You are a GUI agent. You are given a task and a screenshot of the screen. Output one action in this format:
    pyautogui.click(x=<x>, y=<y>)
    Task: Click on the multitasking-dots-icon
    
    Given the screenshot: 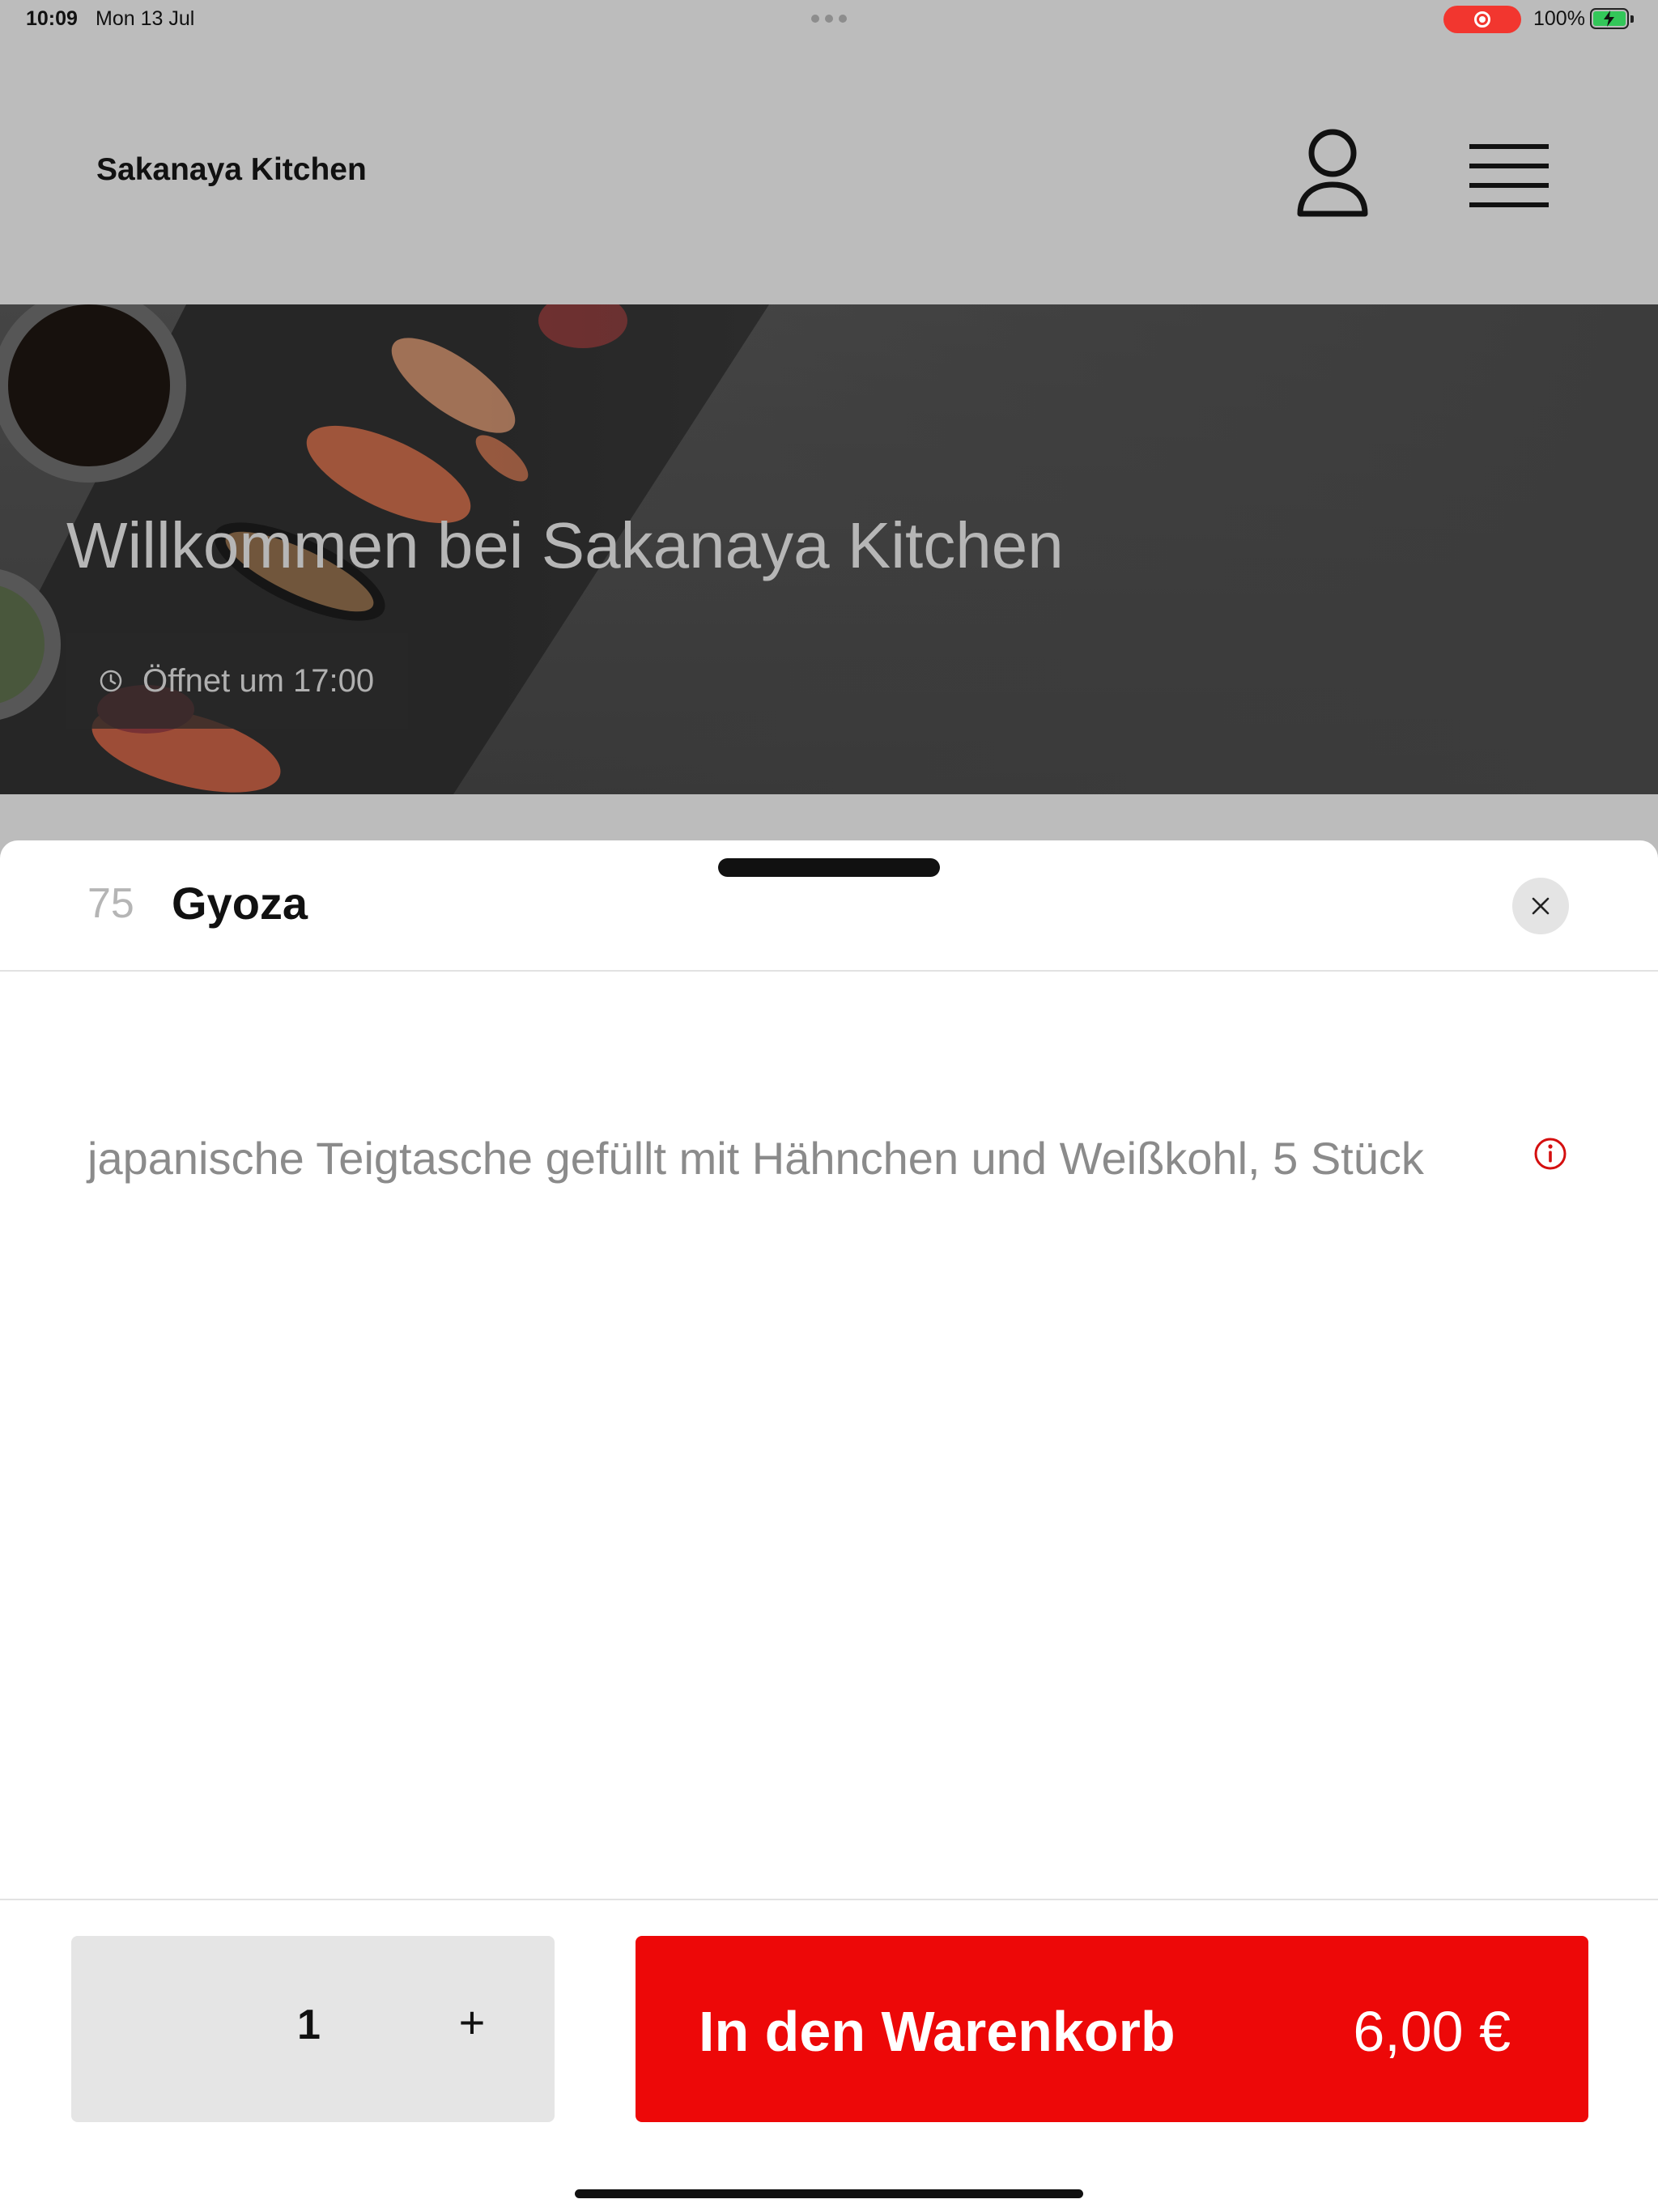 What is the action you would take?
    pyautogui.click(x=829, y=19)
    